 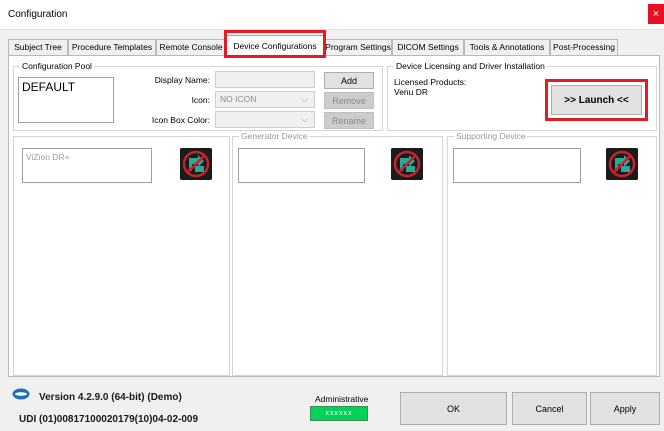 I want to click on tab-post-processing: Post-Processing, so click(x=584, y=47).